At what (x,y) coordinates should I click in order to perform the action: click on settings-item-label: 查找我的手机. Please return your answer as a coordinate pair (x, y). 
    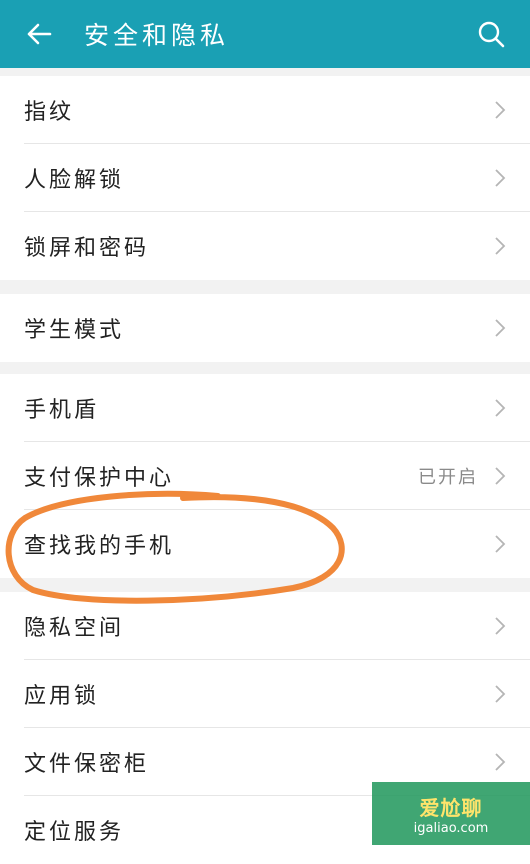
    Looking at the image, I should click on (99, 546).